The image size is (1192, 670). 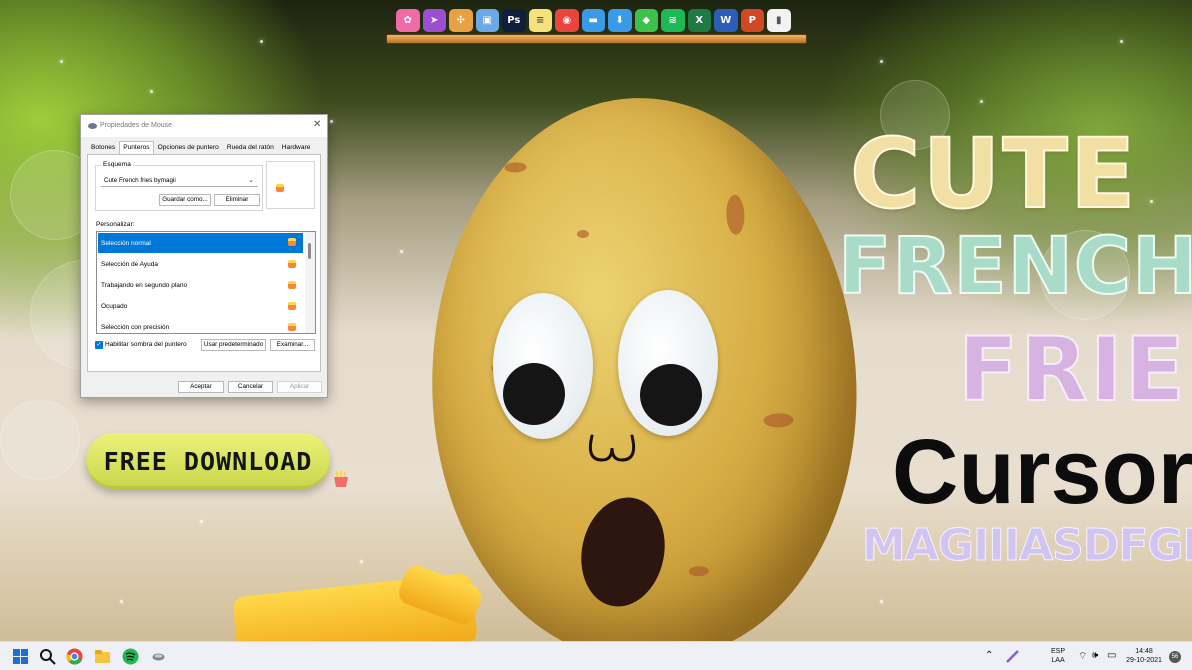 What do you see at coordinates (317, 124) in the screenshot?
I see `close-icon: ✕` at bounding box center [317, 124].